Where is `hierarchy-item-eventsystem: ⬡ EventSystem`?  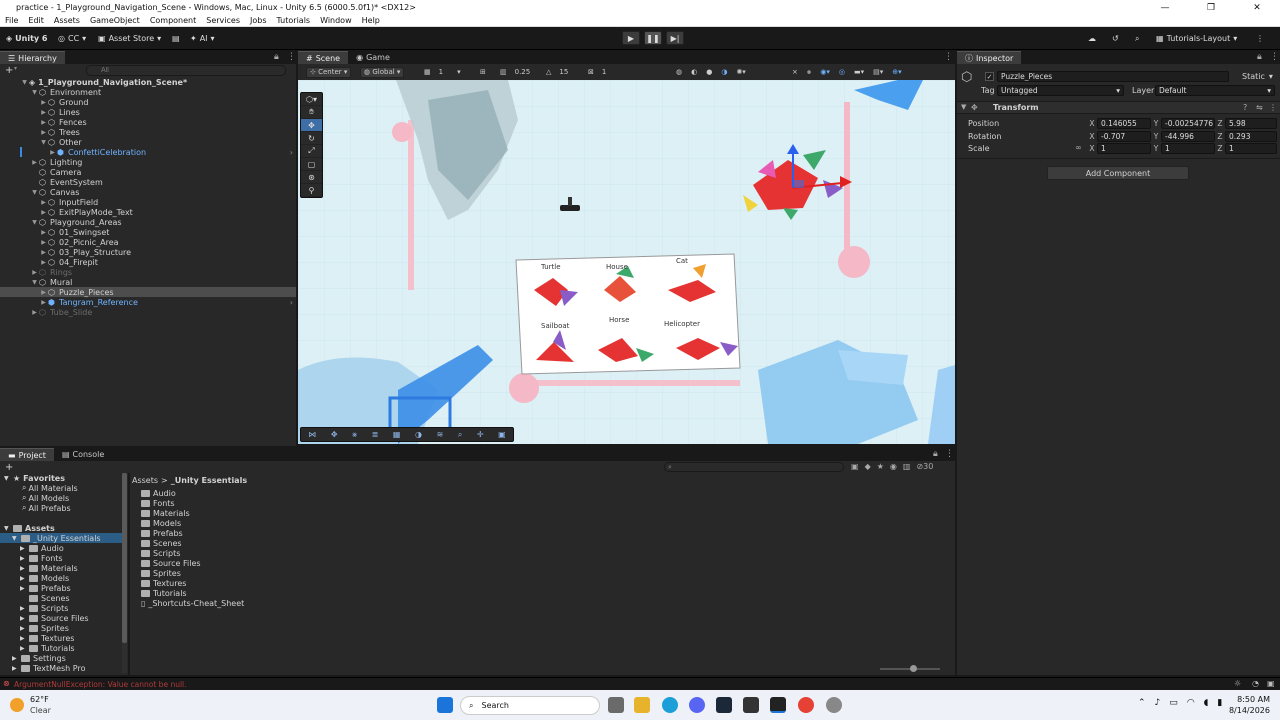
hierarchy-item-eventsystem: ⬡ EventSystem is located at coordinates (66, 182).